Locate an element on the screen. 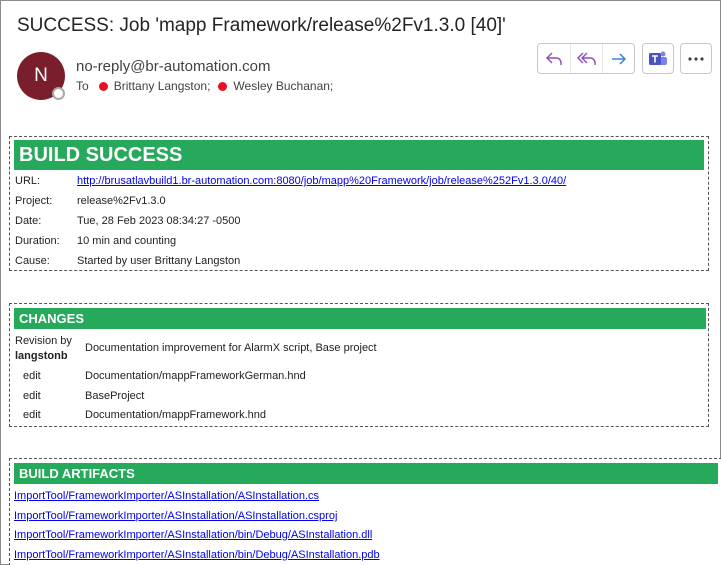  duration-value: 10 min and counting is located at coordinates (127, 241).